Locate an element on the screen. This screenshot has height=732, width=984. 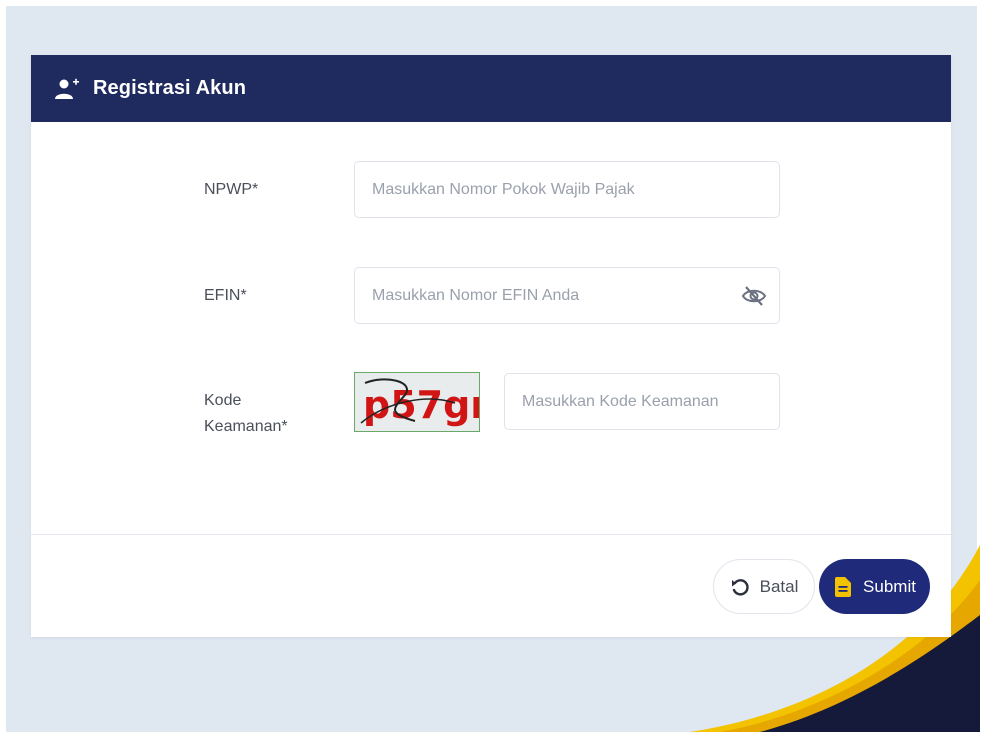
undo-icon is located at coordinates (740, 587).